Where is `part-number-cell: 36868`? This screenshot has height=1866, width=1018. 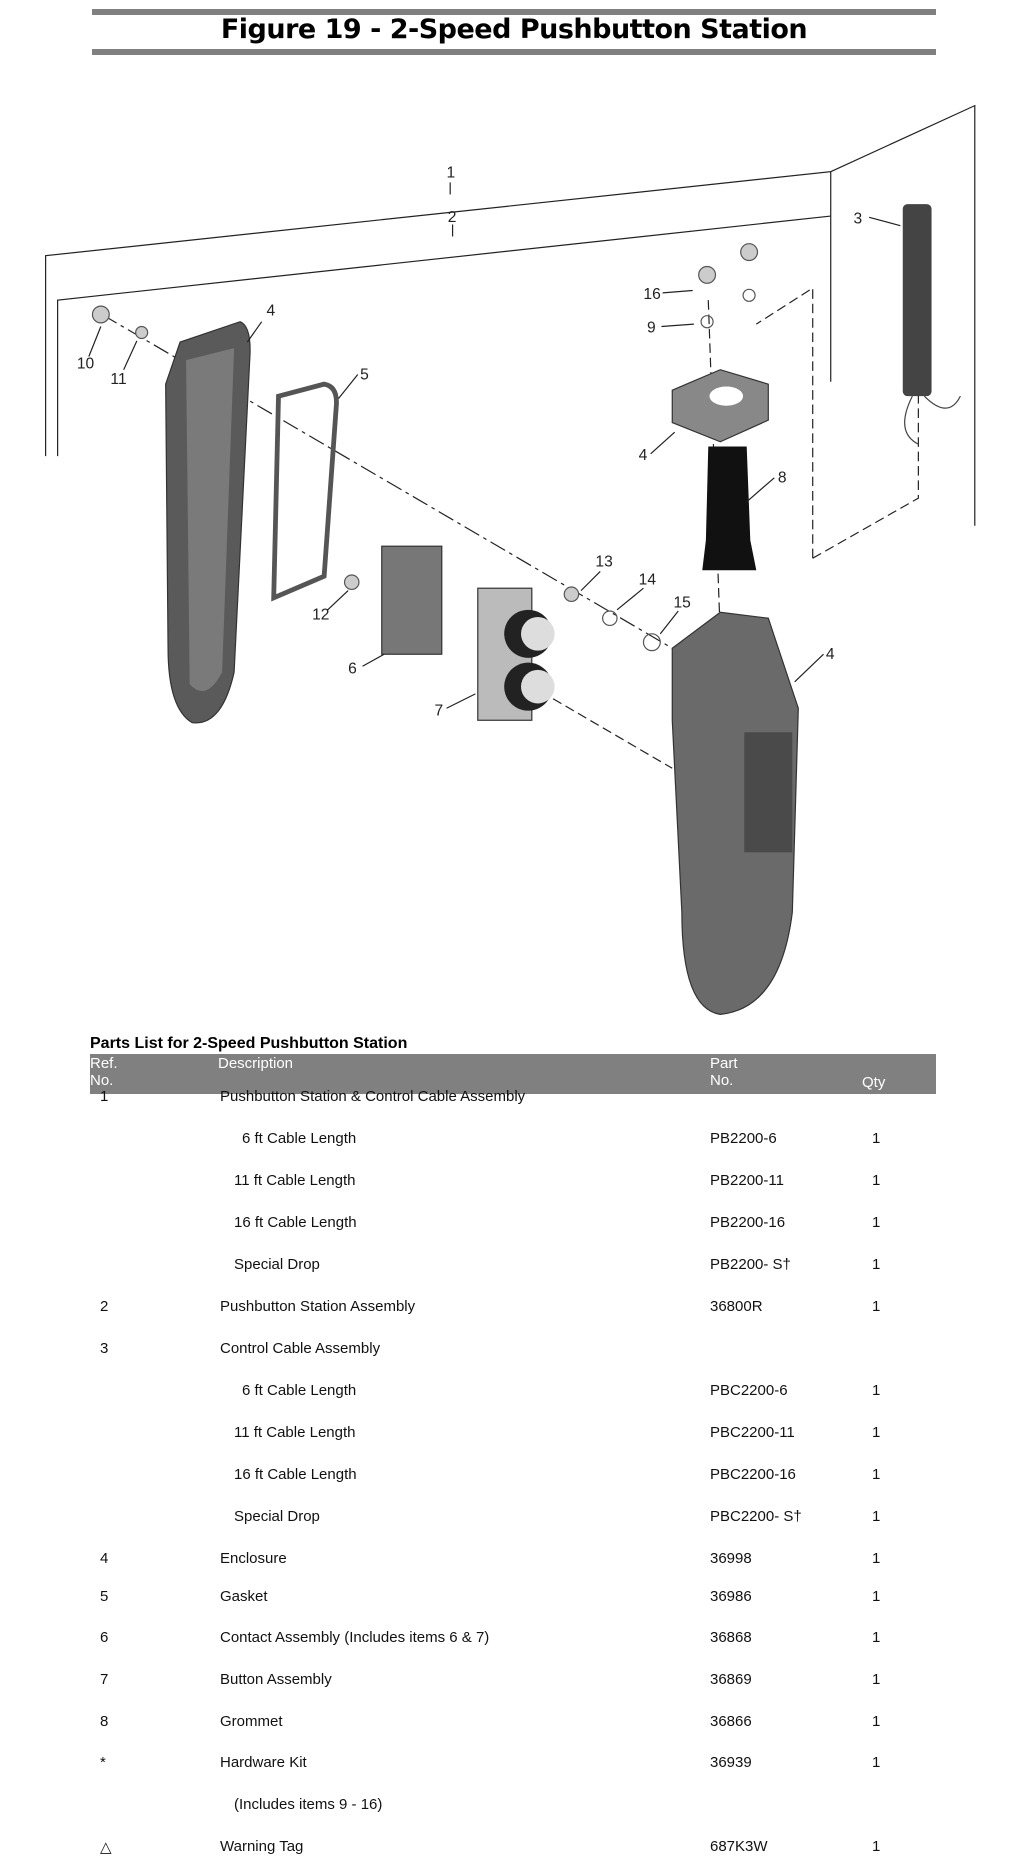
part-number-cell: 36868 is located at coordinates (731, 1637).